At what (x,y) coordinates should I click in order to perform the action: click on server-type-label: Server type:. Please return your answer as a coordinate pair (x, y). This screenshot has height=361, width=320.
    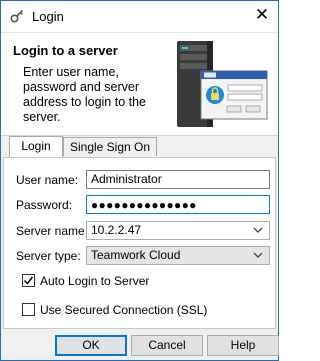
    Looking at the image, I should click on (48, 256).